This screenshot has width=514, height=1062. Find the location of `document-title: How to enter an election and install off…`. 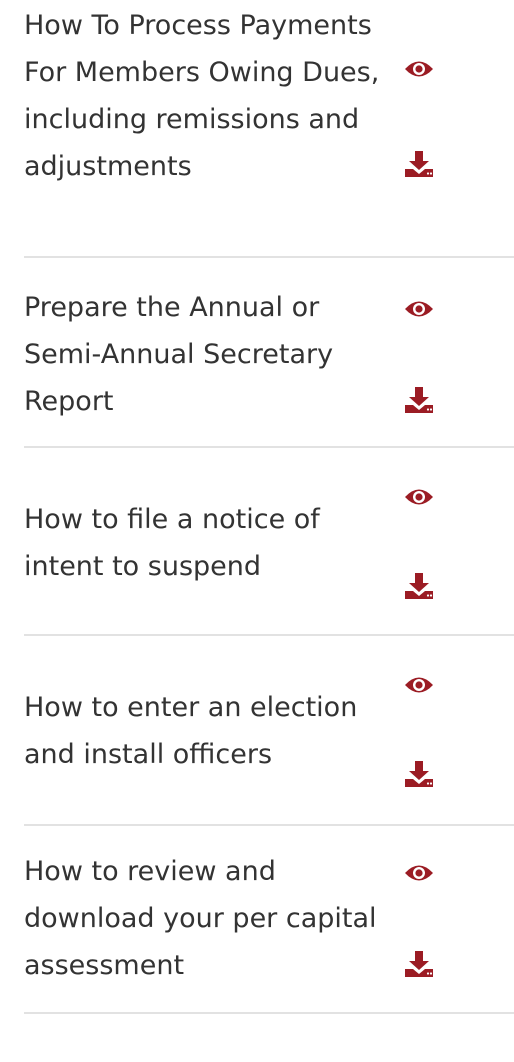

document-title: How to enter an election and install off… is located at coordinates (191, 731).